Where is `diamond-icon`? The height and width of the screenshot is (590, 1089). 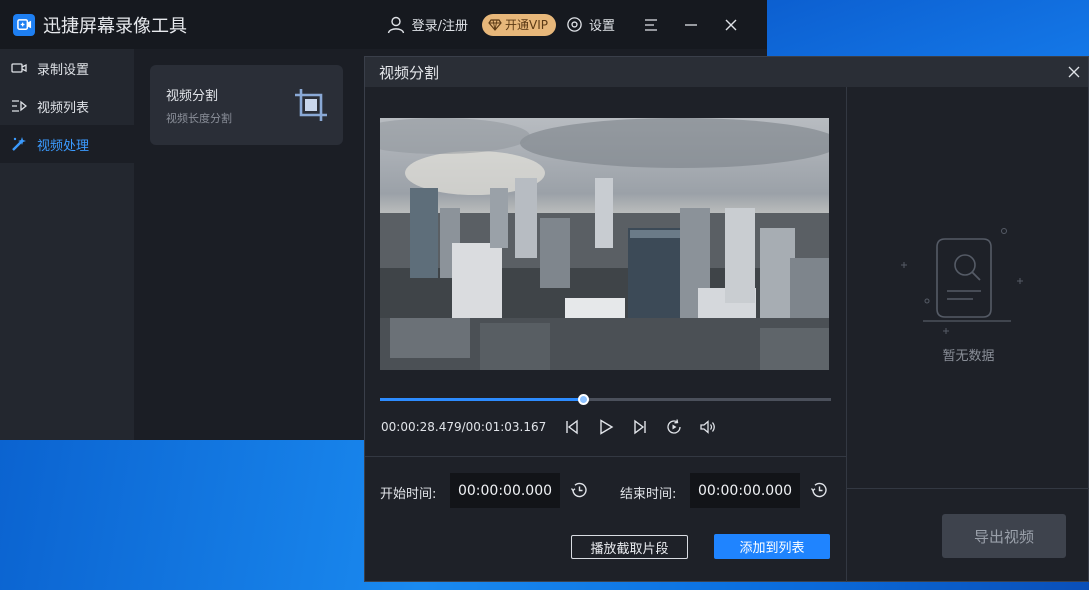 diamond-icon is located at coordinates (495, 24).